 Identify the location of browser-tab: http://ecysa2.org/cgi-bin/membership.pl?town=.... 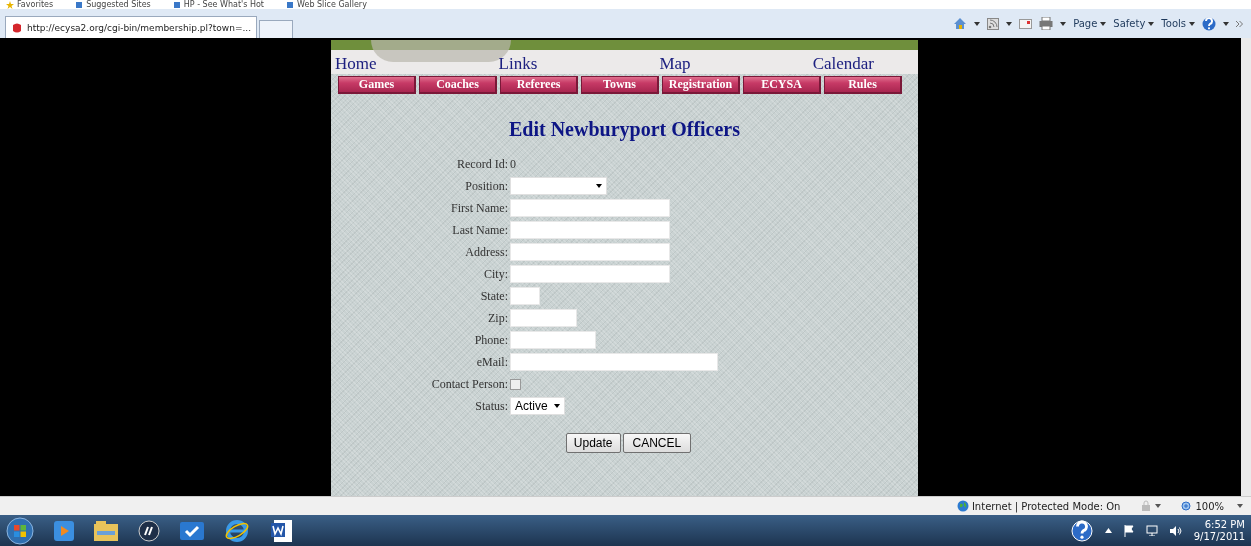
(131, 27).